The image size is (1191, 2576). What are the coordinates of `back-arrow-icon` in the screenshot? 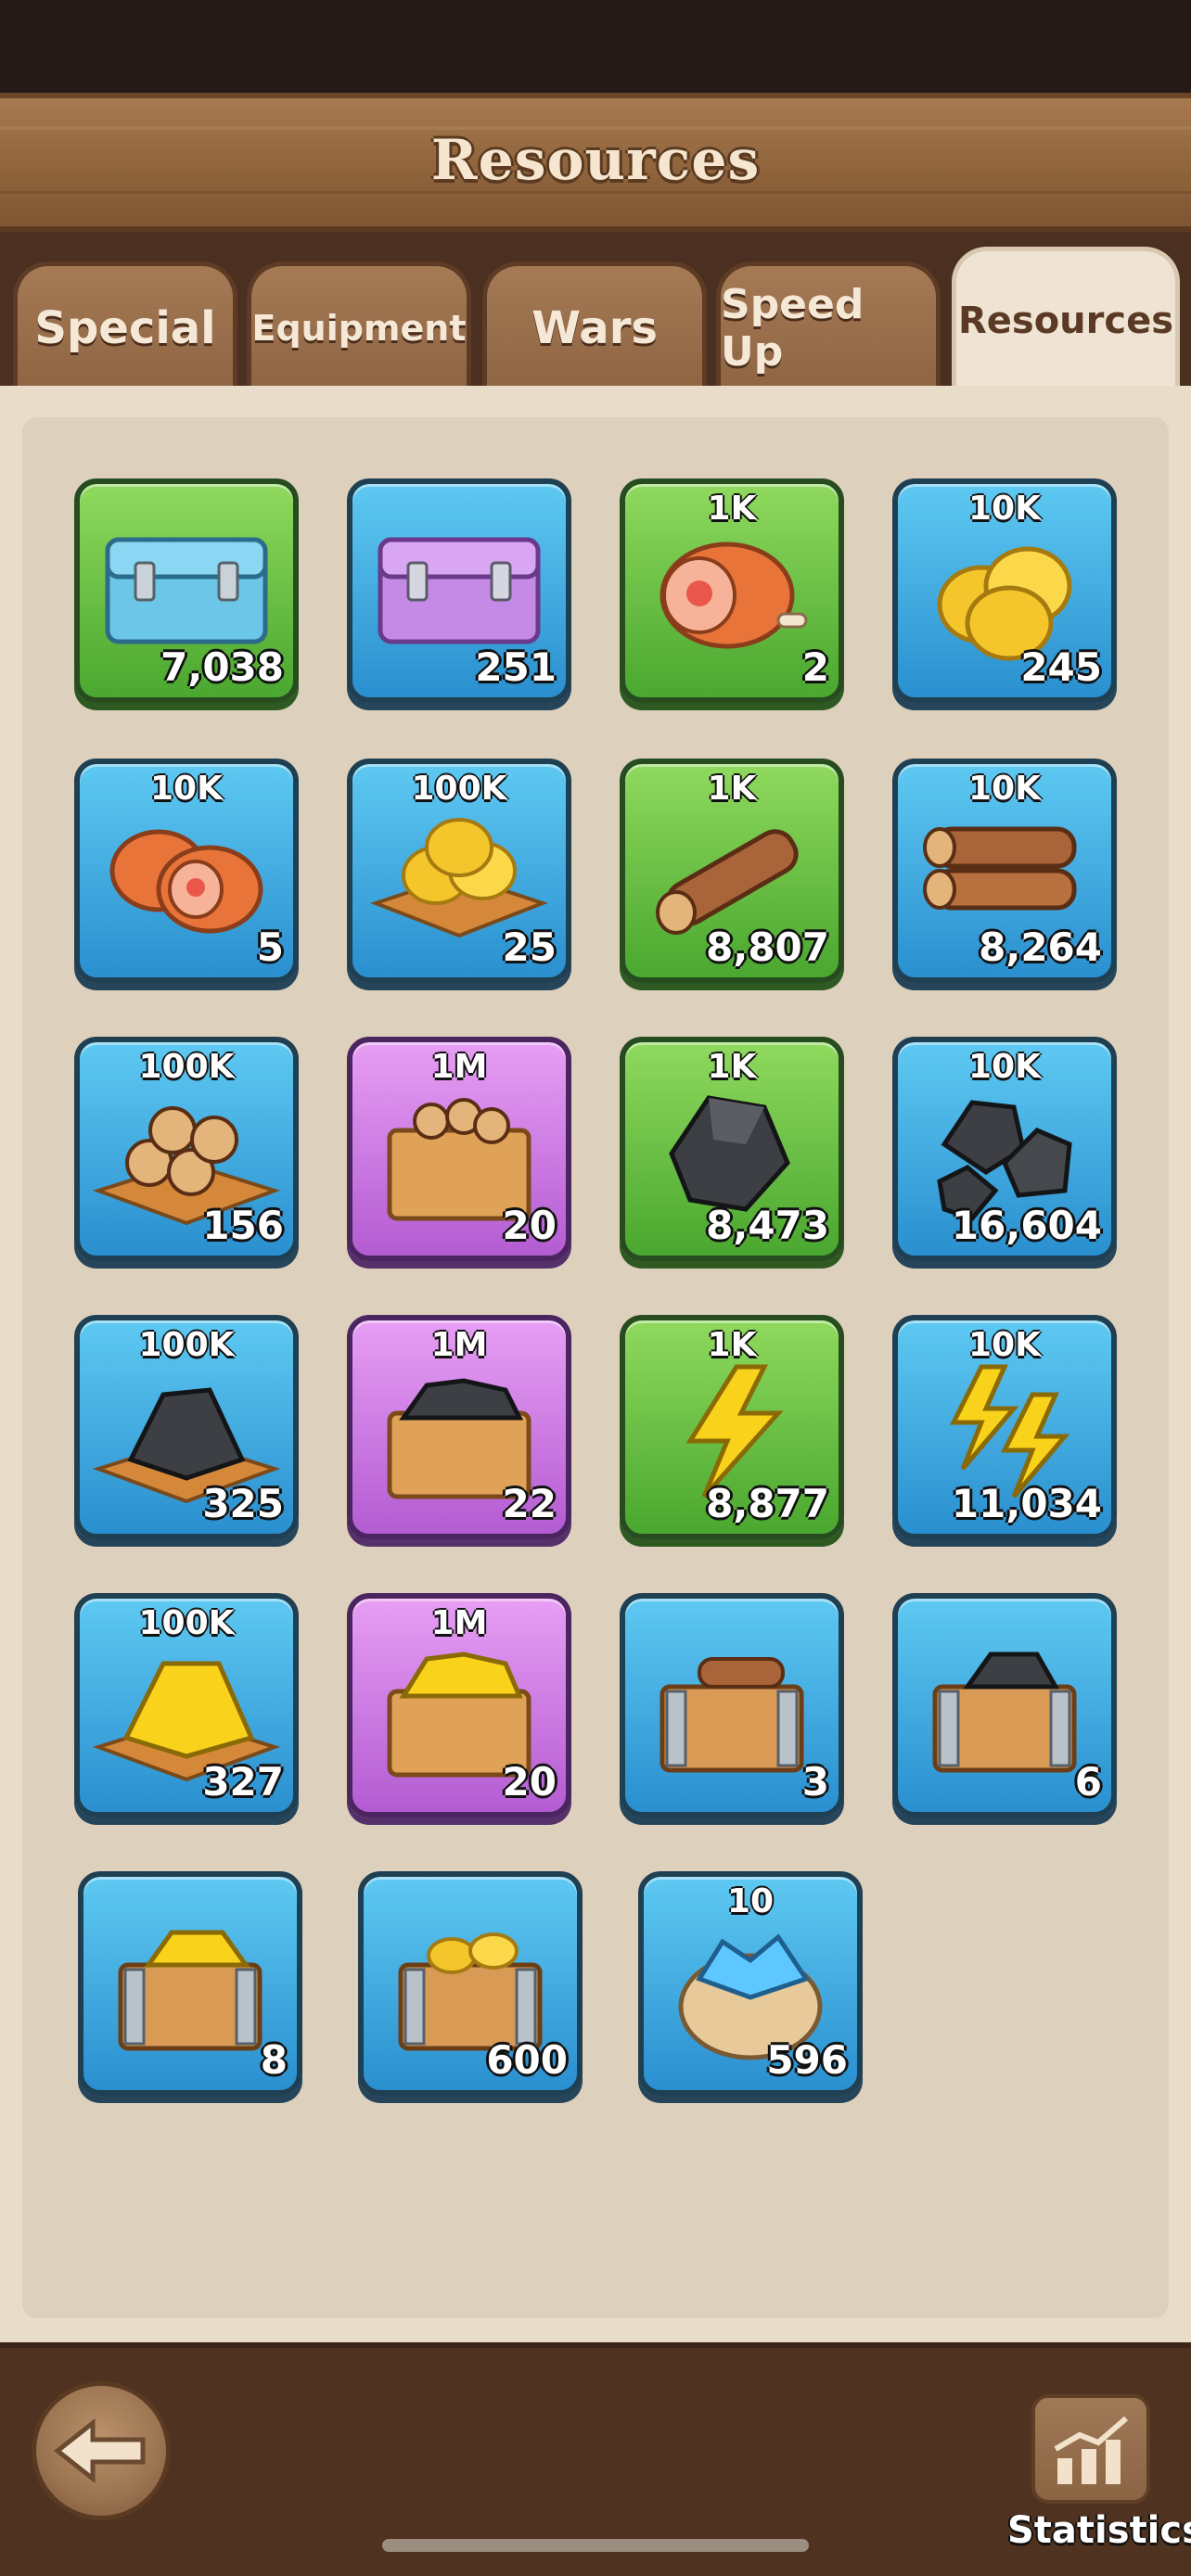 It's located at (99, 2450).